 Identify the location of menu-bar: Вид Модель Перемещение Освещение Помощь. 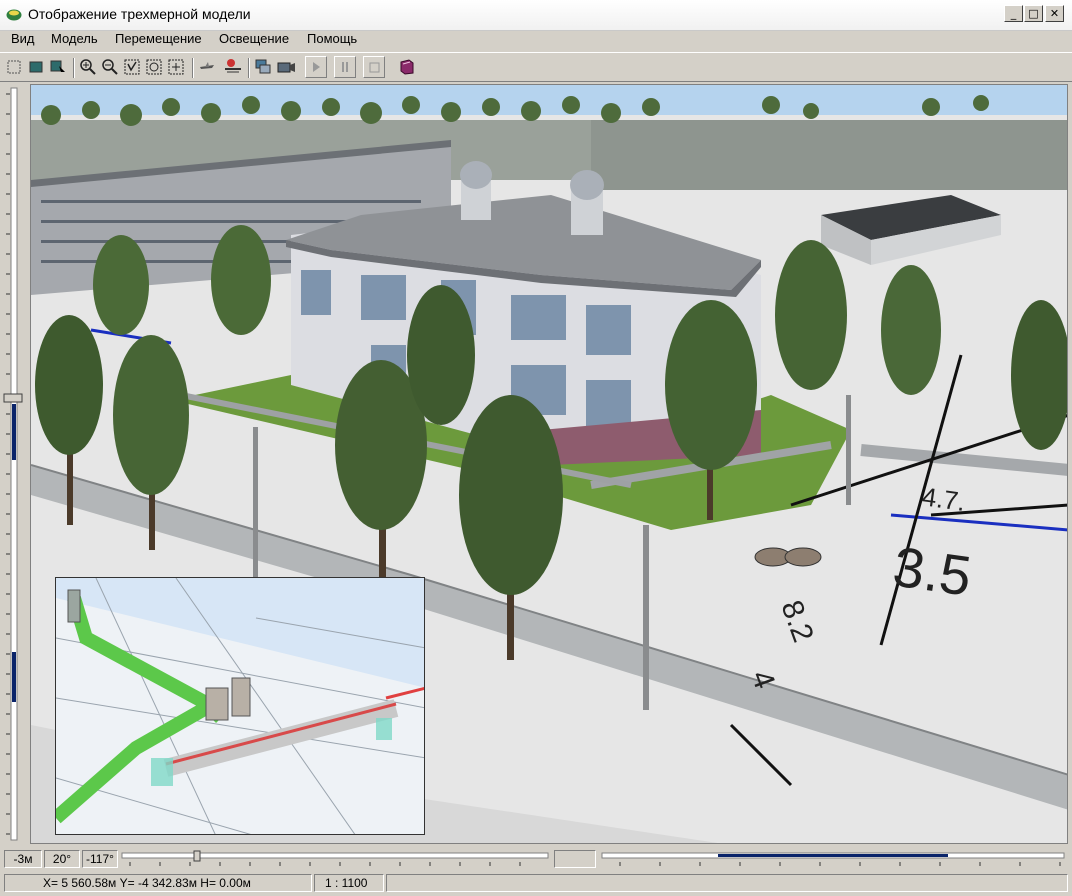
(536, 40).